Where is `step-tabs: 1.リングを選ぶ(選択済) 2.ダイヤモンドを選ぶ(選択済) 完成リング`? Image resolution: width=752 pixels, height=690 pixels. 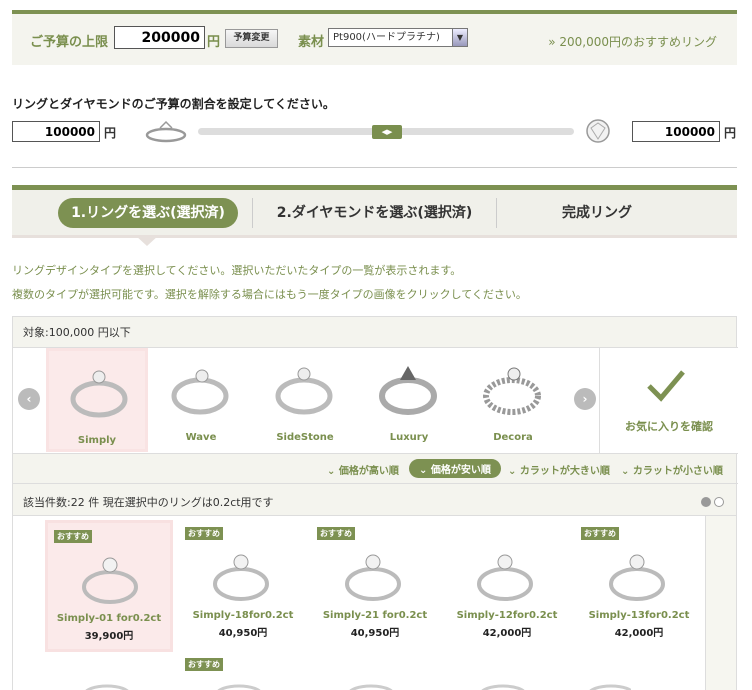
step-tabs: 1.リングを選ぶ(選択済) 2.ダイヤモンドを選ぶ(選択済) 完成リング is located at coordinates (374, 211).